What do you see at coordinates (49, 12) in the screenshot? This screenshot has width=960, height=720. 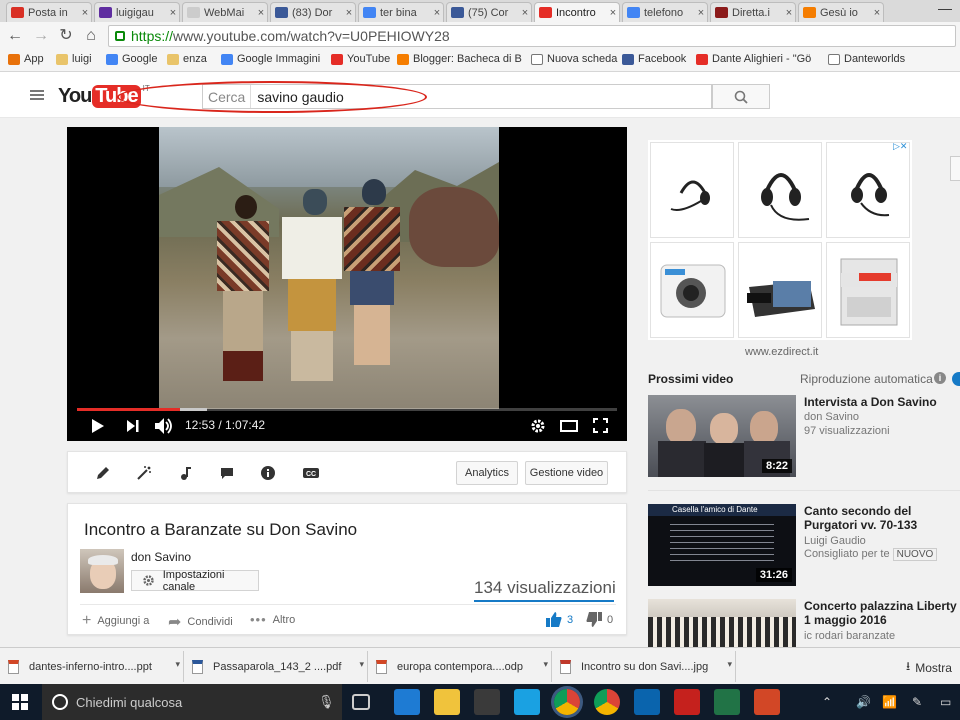 I see `browser-tab: Posta in ×` at bounding box center [49, 12].